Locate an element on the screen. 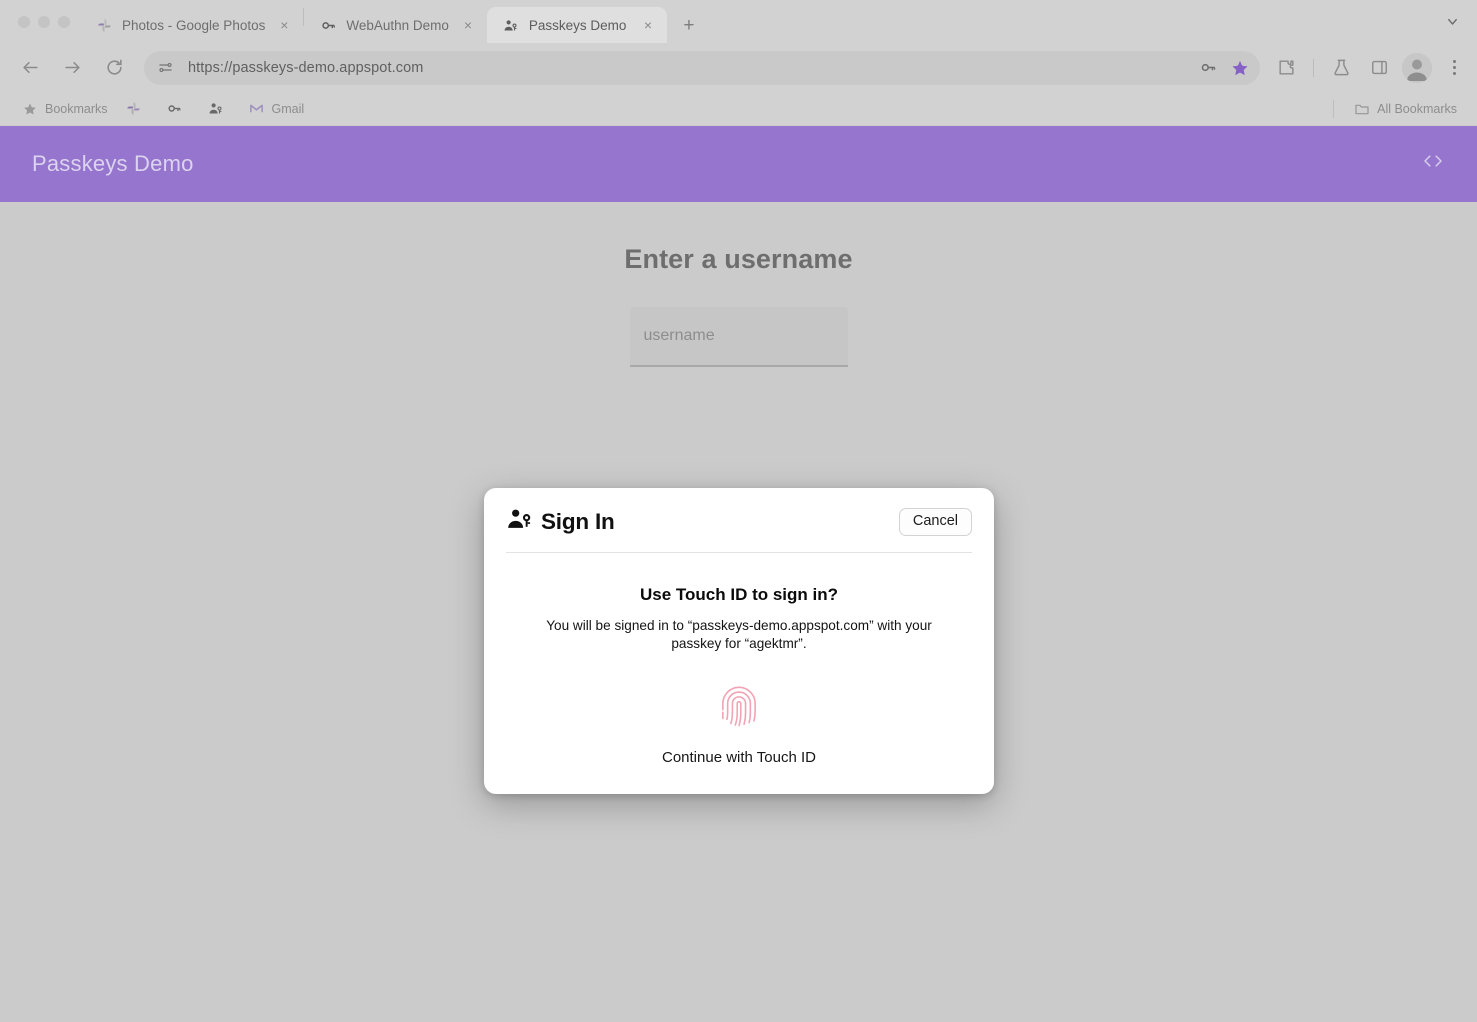  extensions-puzzle-icon is located at coordinates (1286, 68).